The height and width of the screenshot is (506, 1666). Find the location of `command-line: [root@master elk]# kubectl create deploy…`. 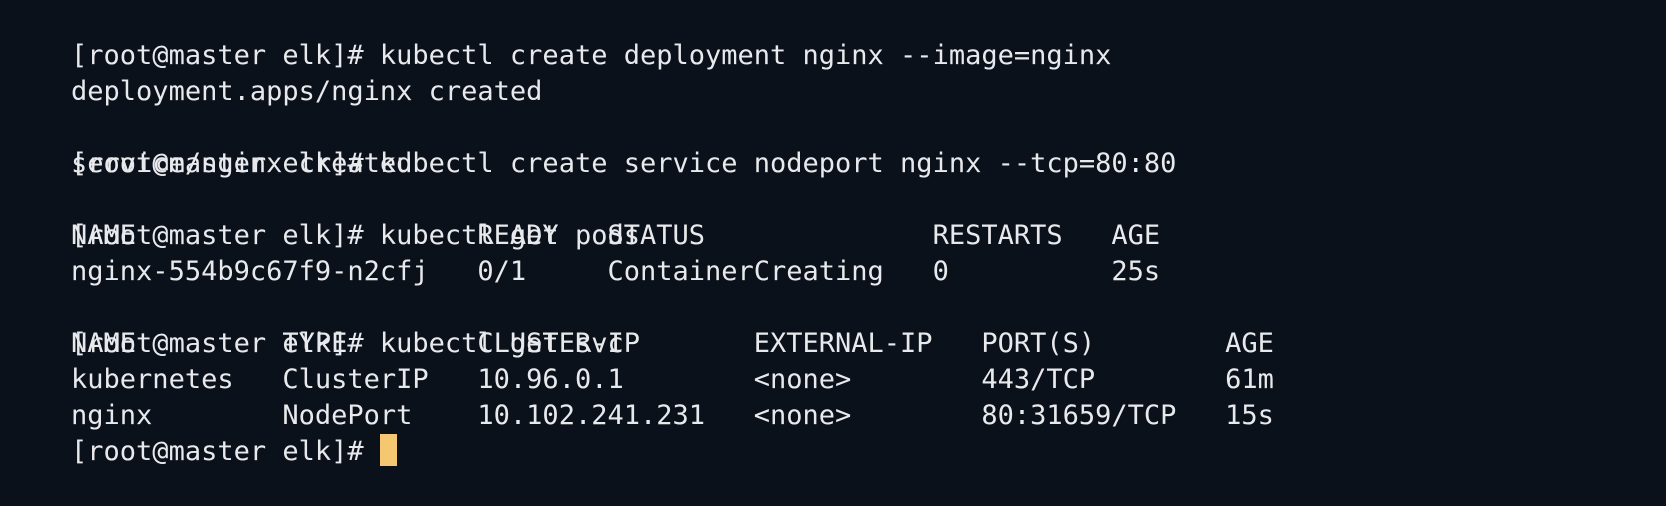

command-line: [root@master elk]# kubectl create deploy… is located at coordinates (833, 36).